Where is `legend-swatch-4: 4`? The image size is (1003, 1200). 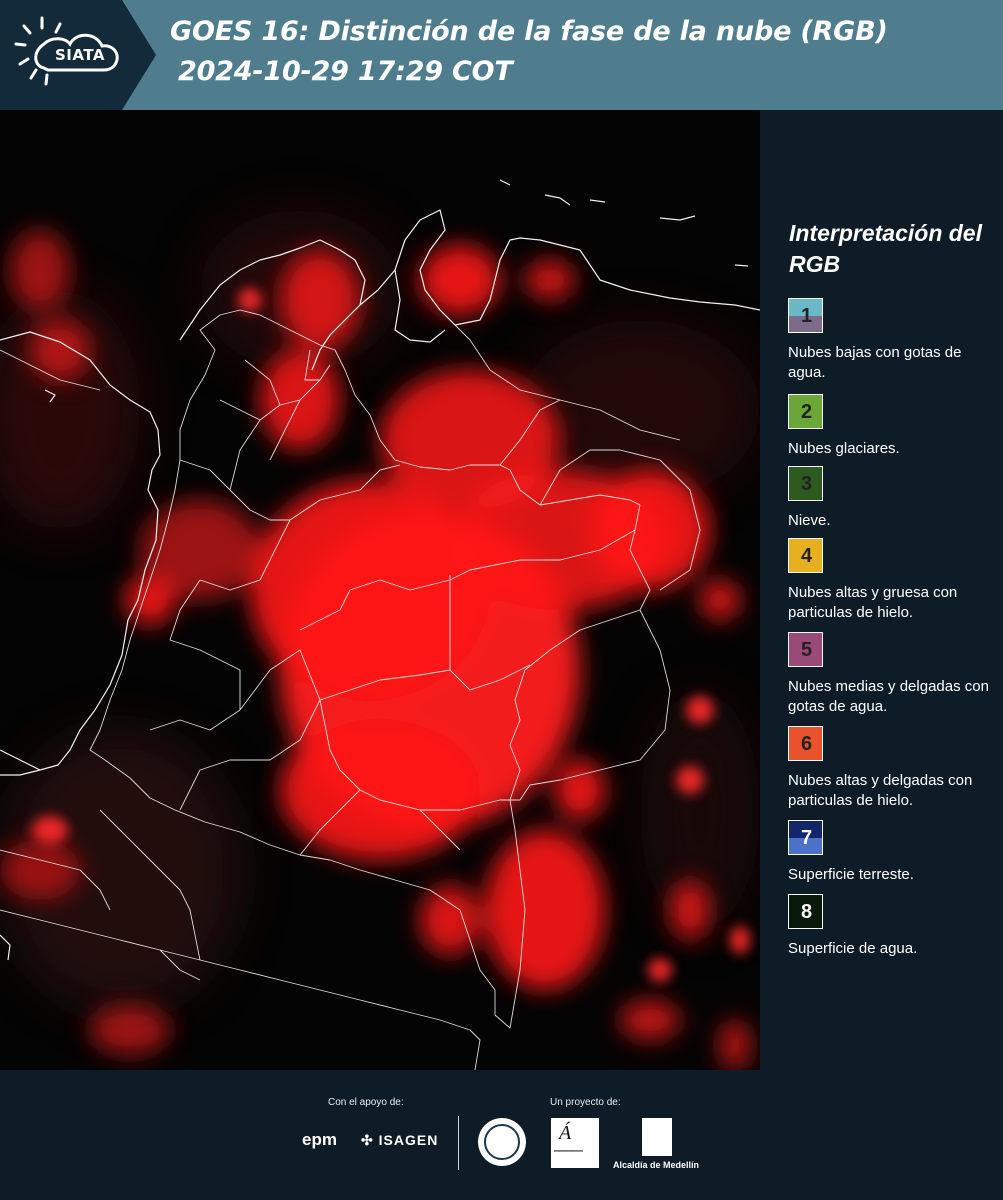 legend-swatch-4: 4 is located at coordinates (805, 555).